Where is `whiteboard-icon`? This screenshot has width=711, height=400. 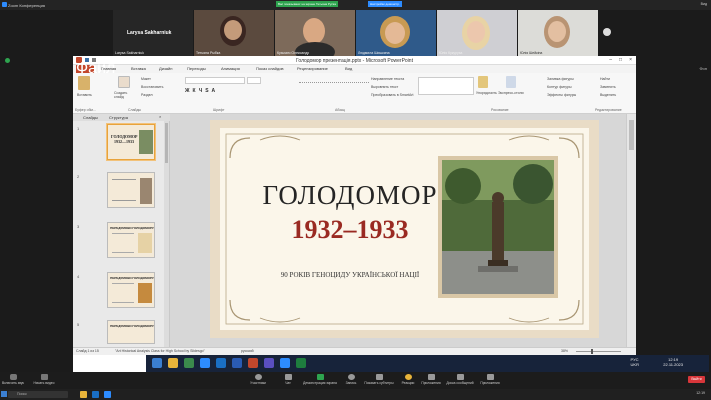
whiteboard-icon is located at coordinates (460, 377).